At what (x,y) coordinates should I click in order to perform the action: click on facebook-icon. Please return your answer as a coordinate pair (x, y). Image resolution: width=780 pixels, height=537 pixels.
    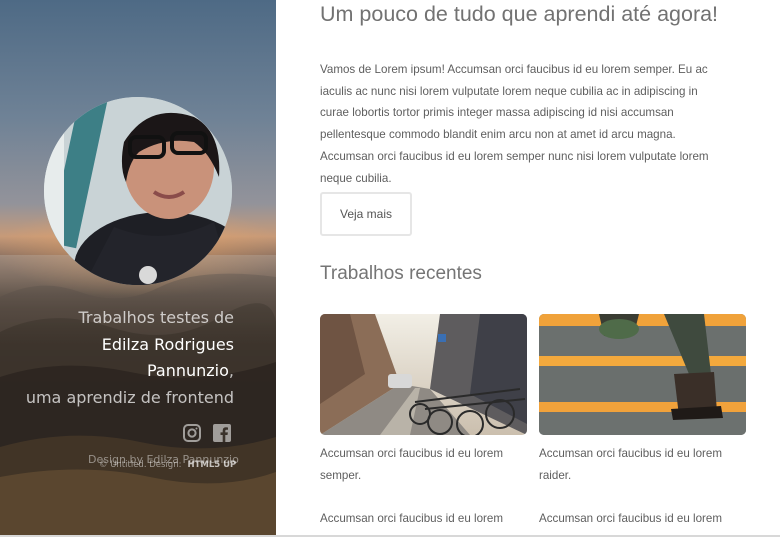
    Looking at the image, I should click on (222, 433).